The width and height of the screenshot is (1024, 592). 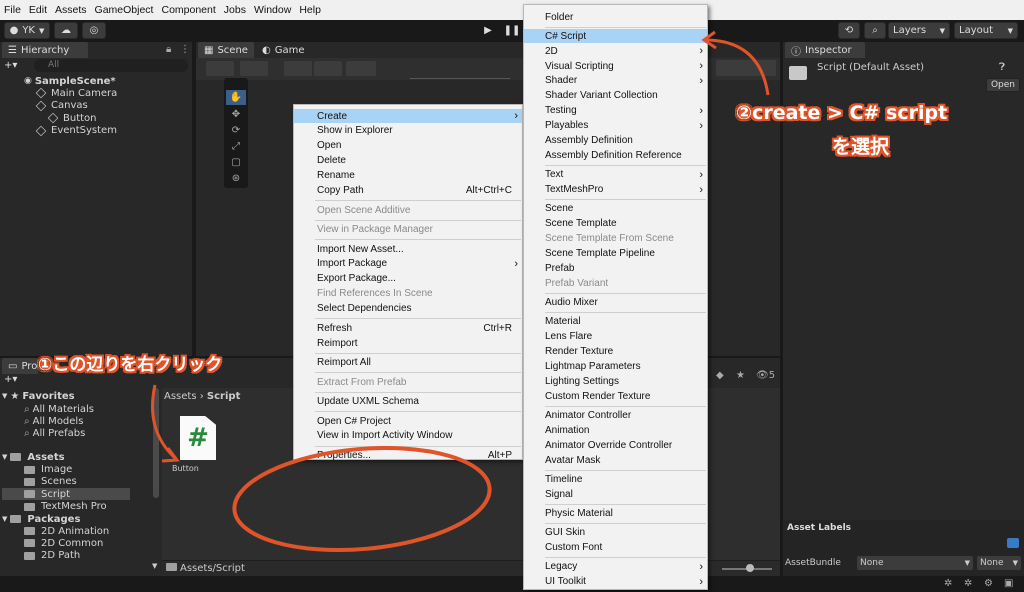 I want to click on annotation-circle, so click(x=362, y=499).